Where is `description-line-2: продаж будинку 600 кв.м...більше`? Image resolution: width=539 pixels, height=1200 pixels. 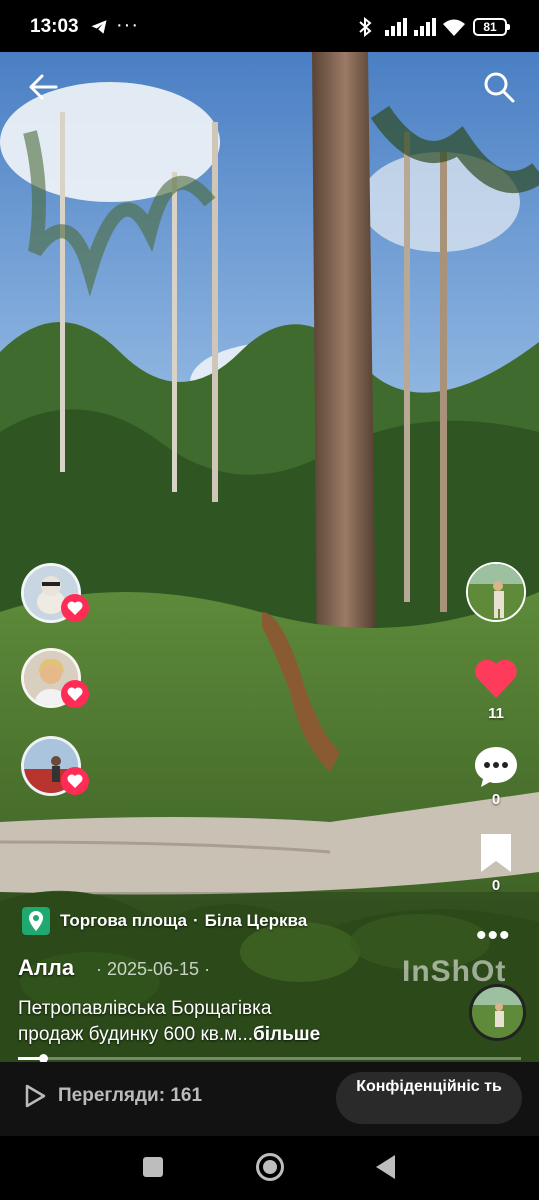 description-line-2: продаж будинку 600 кв.м...більше is located at coordinates (169, 1035).